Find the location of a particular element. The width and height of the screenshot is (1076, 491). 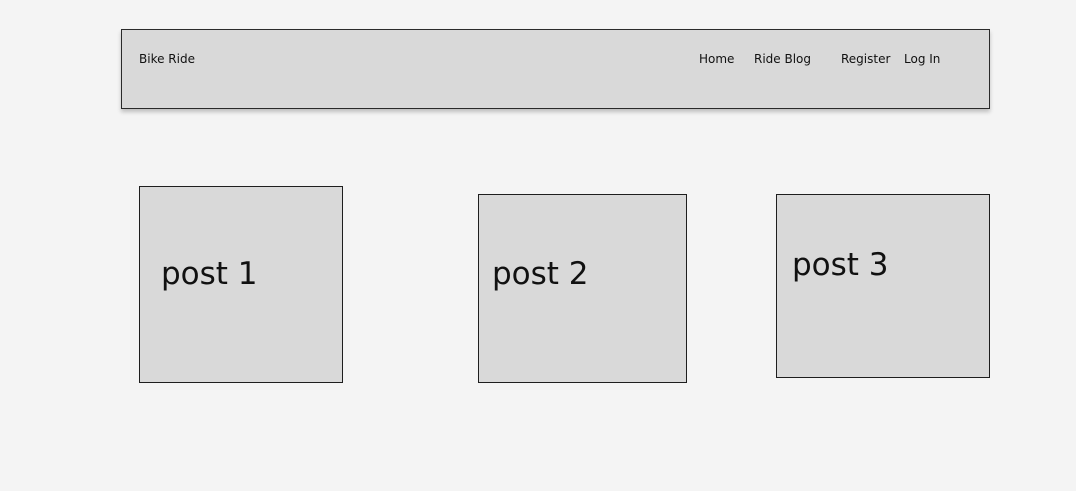

nav-link-register: Register is located at coordinates (865, 59).